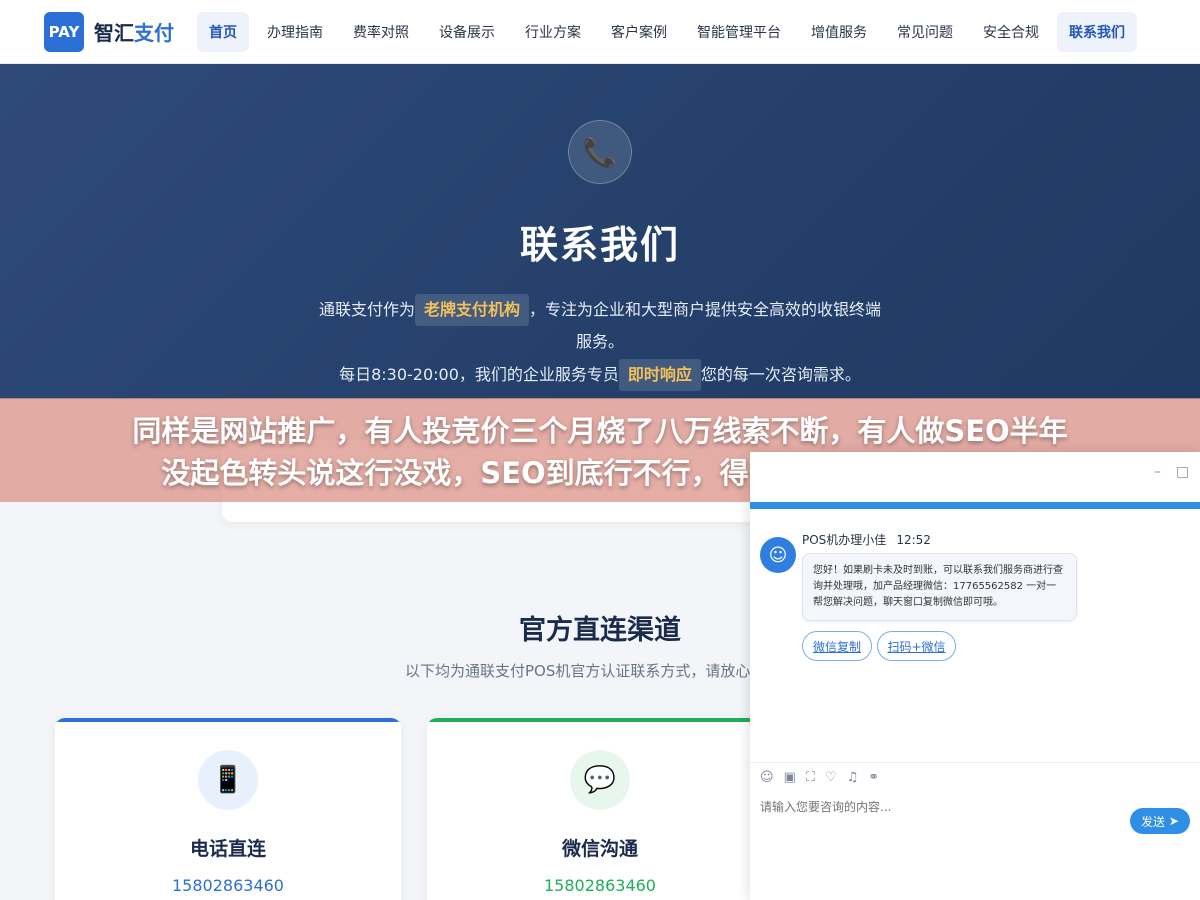 This screenshot has width=1200, height=900. I want to click on banner-line-1: 同样是网站推广，有人投竞价三个月烧了八万线索不断，有人做SEO半年, so click(600, 431).